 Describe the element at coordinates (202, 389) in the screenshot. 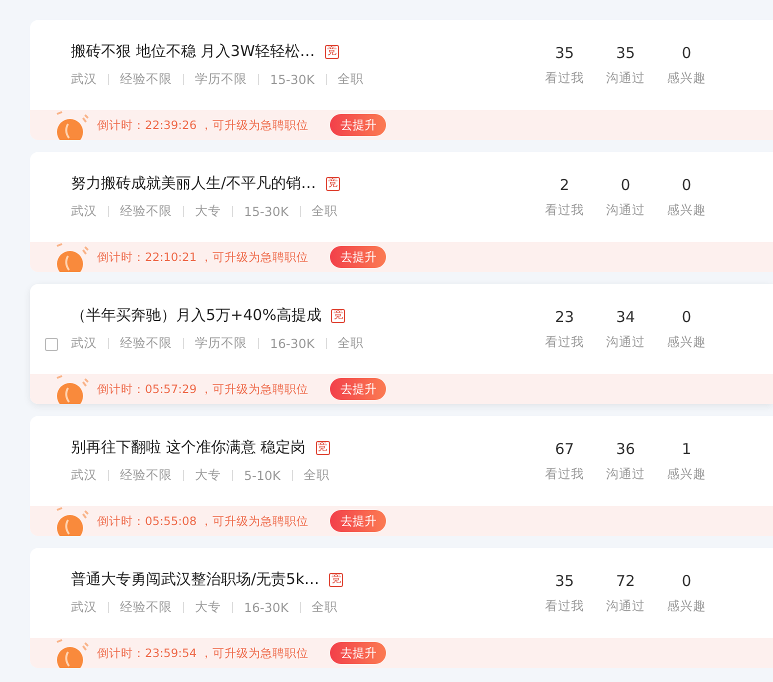

I see `countdown-text: 倒计时：05:57:29 ，可升级为急聘职位` at that location.